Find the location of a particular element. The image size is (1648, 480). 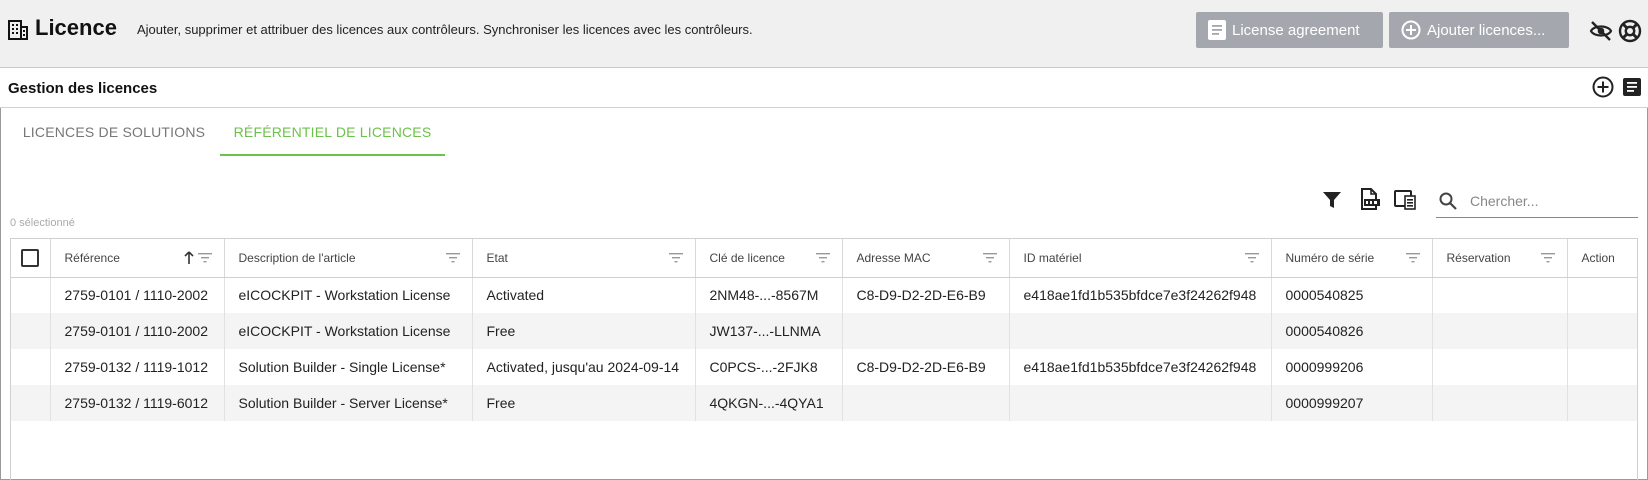

column-header-license-key: Clé de licence is located at coordinates (769, 258).